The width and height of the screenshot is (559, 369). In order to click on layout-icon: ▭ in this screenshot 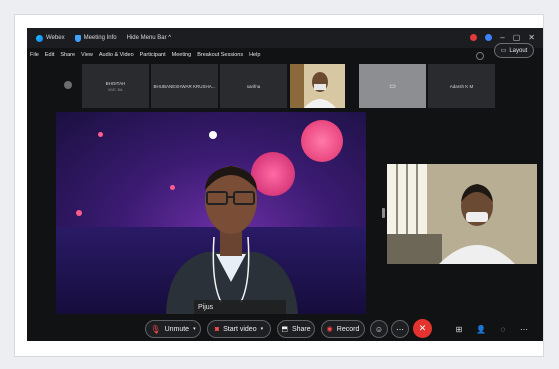, I will do `click(503, 51)`.